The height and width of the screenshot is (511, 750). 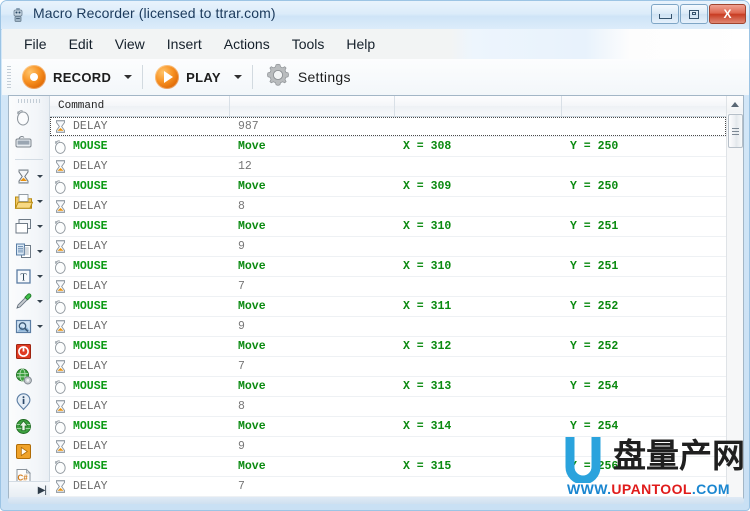 What do you see at coordinates (29, 101) in the screenshot?
I see `sidebar-grip` at bounding box center [29, 101].